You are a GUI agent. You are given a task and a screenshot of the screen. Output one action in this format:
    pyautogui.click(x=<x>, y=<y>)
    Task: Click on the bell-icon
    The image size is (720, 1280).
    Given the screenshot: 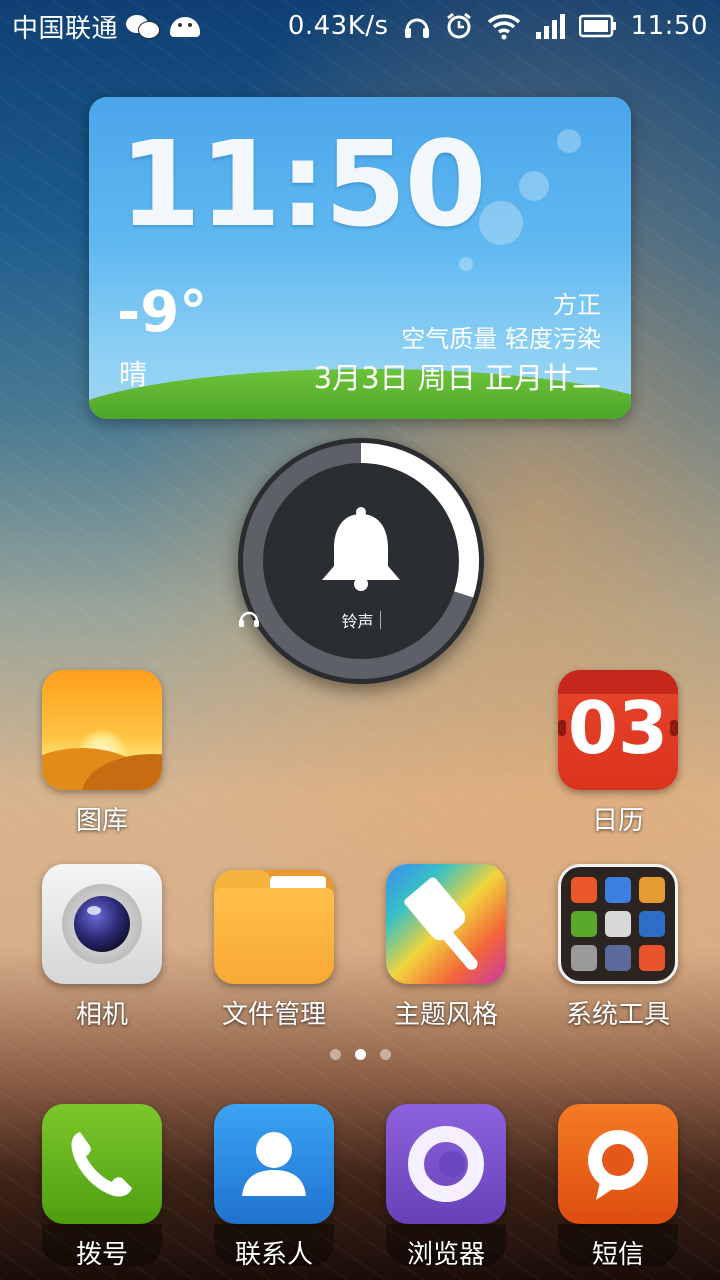 What is the action you would take?
    pyautogui.click(x=361, y=549)
    